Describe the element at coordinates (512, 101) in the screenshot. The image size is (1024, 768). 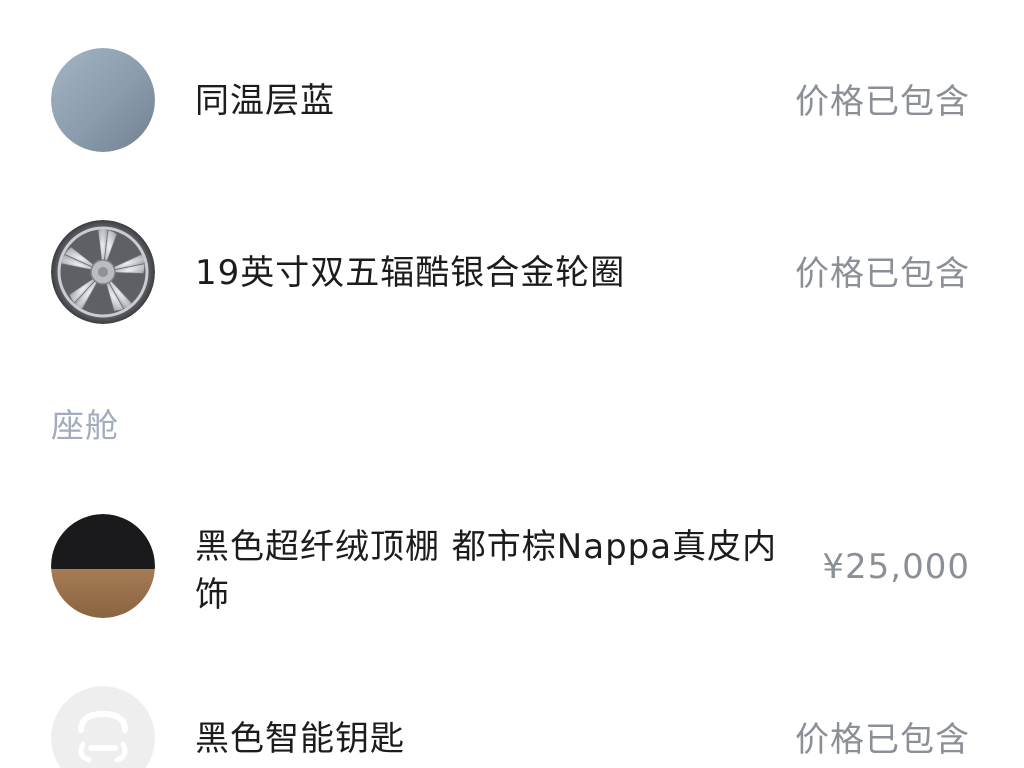
I see `option-row-paint: 同温层蓝 价格已包含` at that location.